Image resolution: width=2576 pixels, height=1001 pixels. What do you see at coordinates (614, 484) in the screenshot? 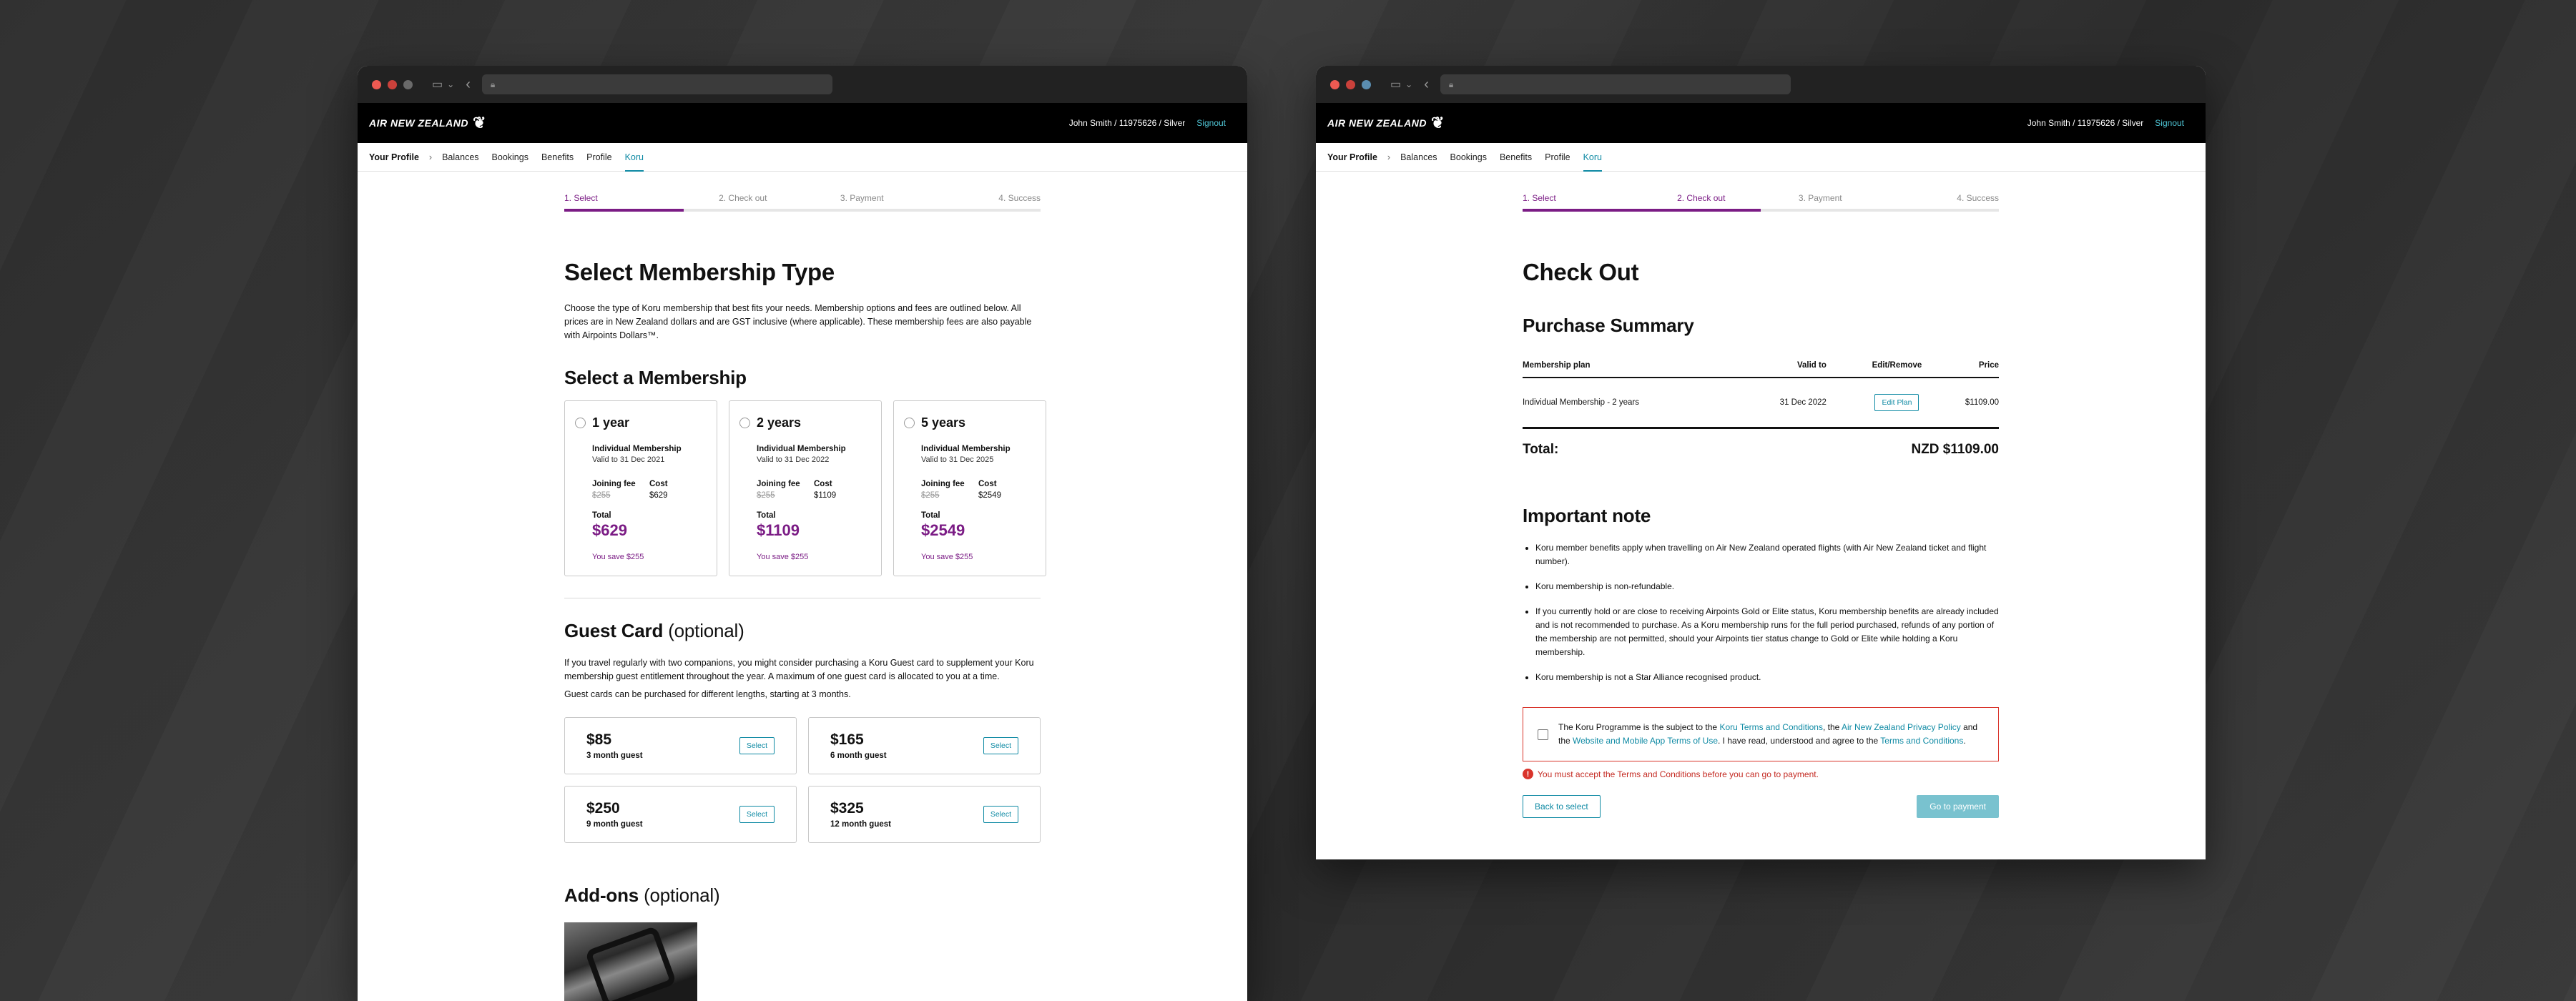
I see `joining-fee-label: Joining fee` at bounding box center [614, 484].